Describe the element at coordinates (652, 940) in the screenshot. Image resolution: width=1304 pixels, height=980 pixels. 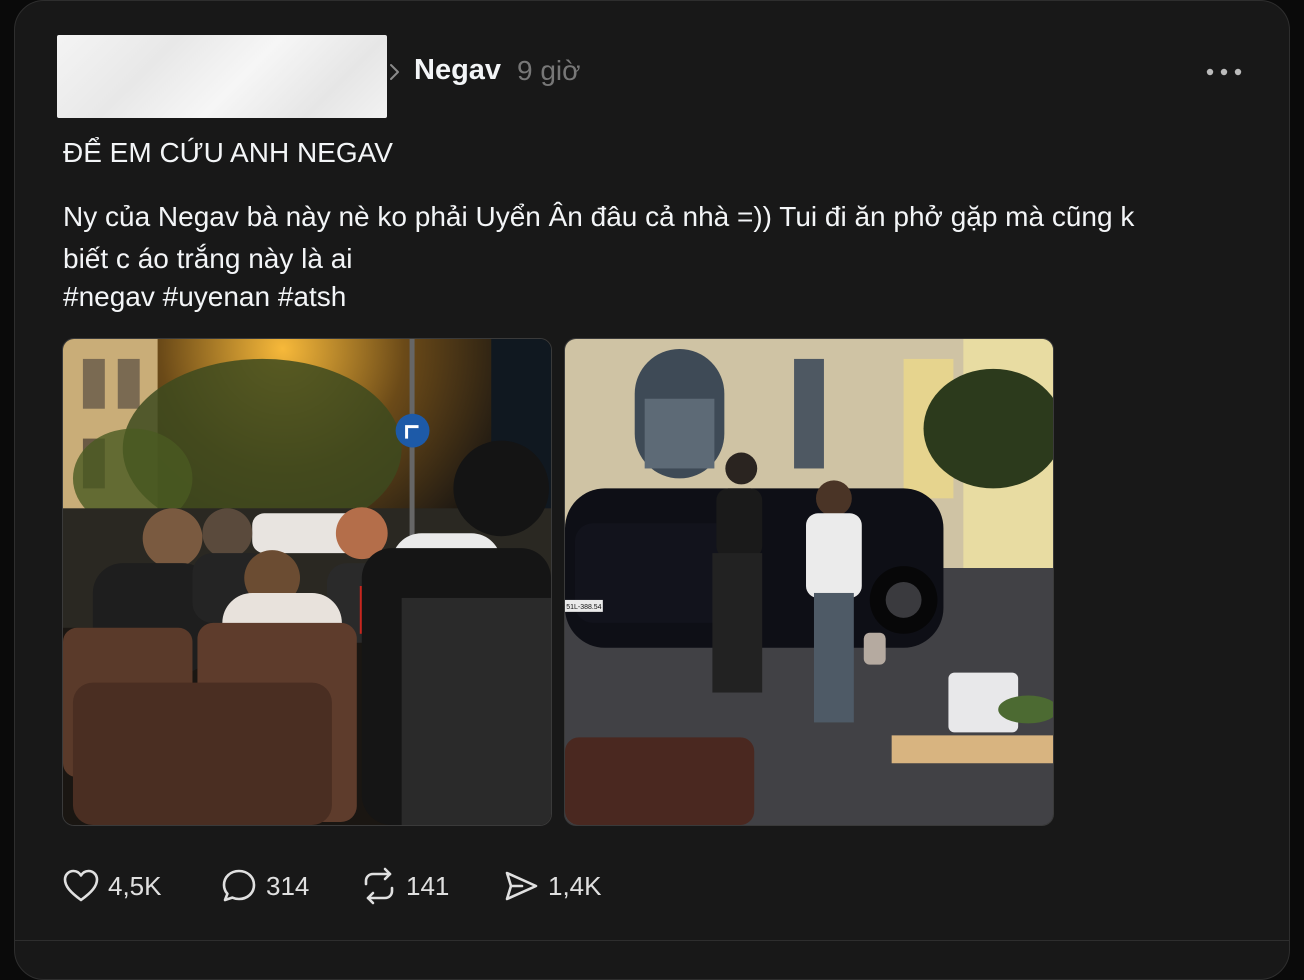
I see `post-divider` at that location.